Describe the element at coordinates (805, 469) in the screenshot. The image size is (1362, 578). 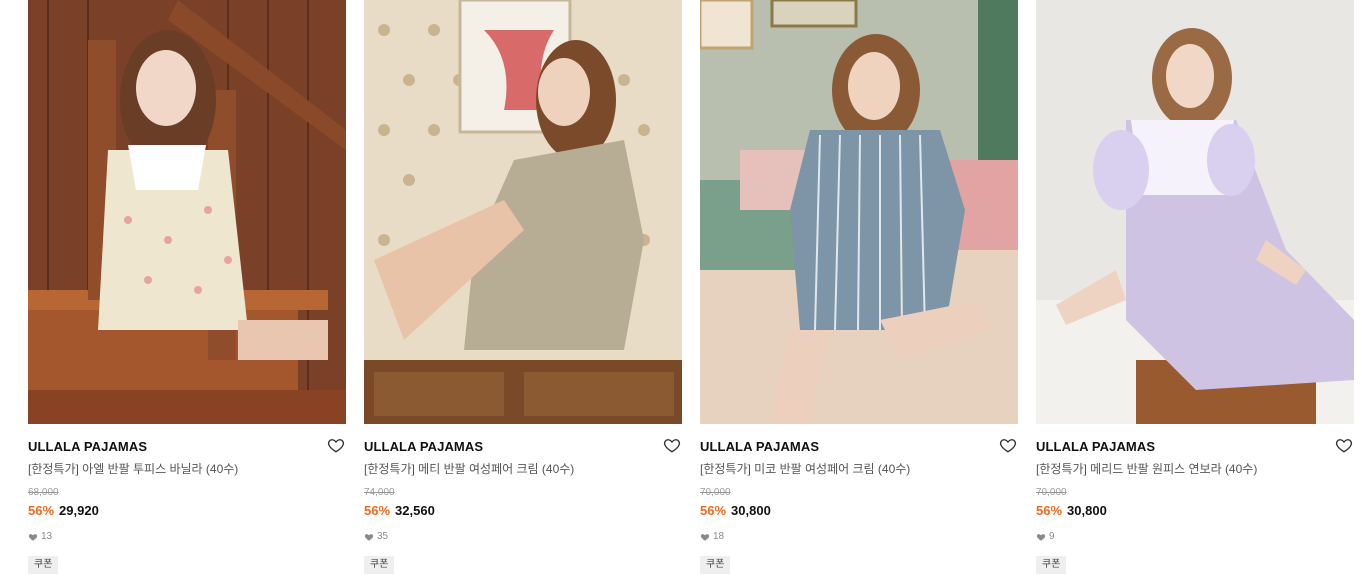
I see `product-name: [한정특가] 미코 반팔 여성페어 크림 (40수)` at that location.